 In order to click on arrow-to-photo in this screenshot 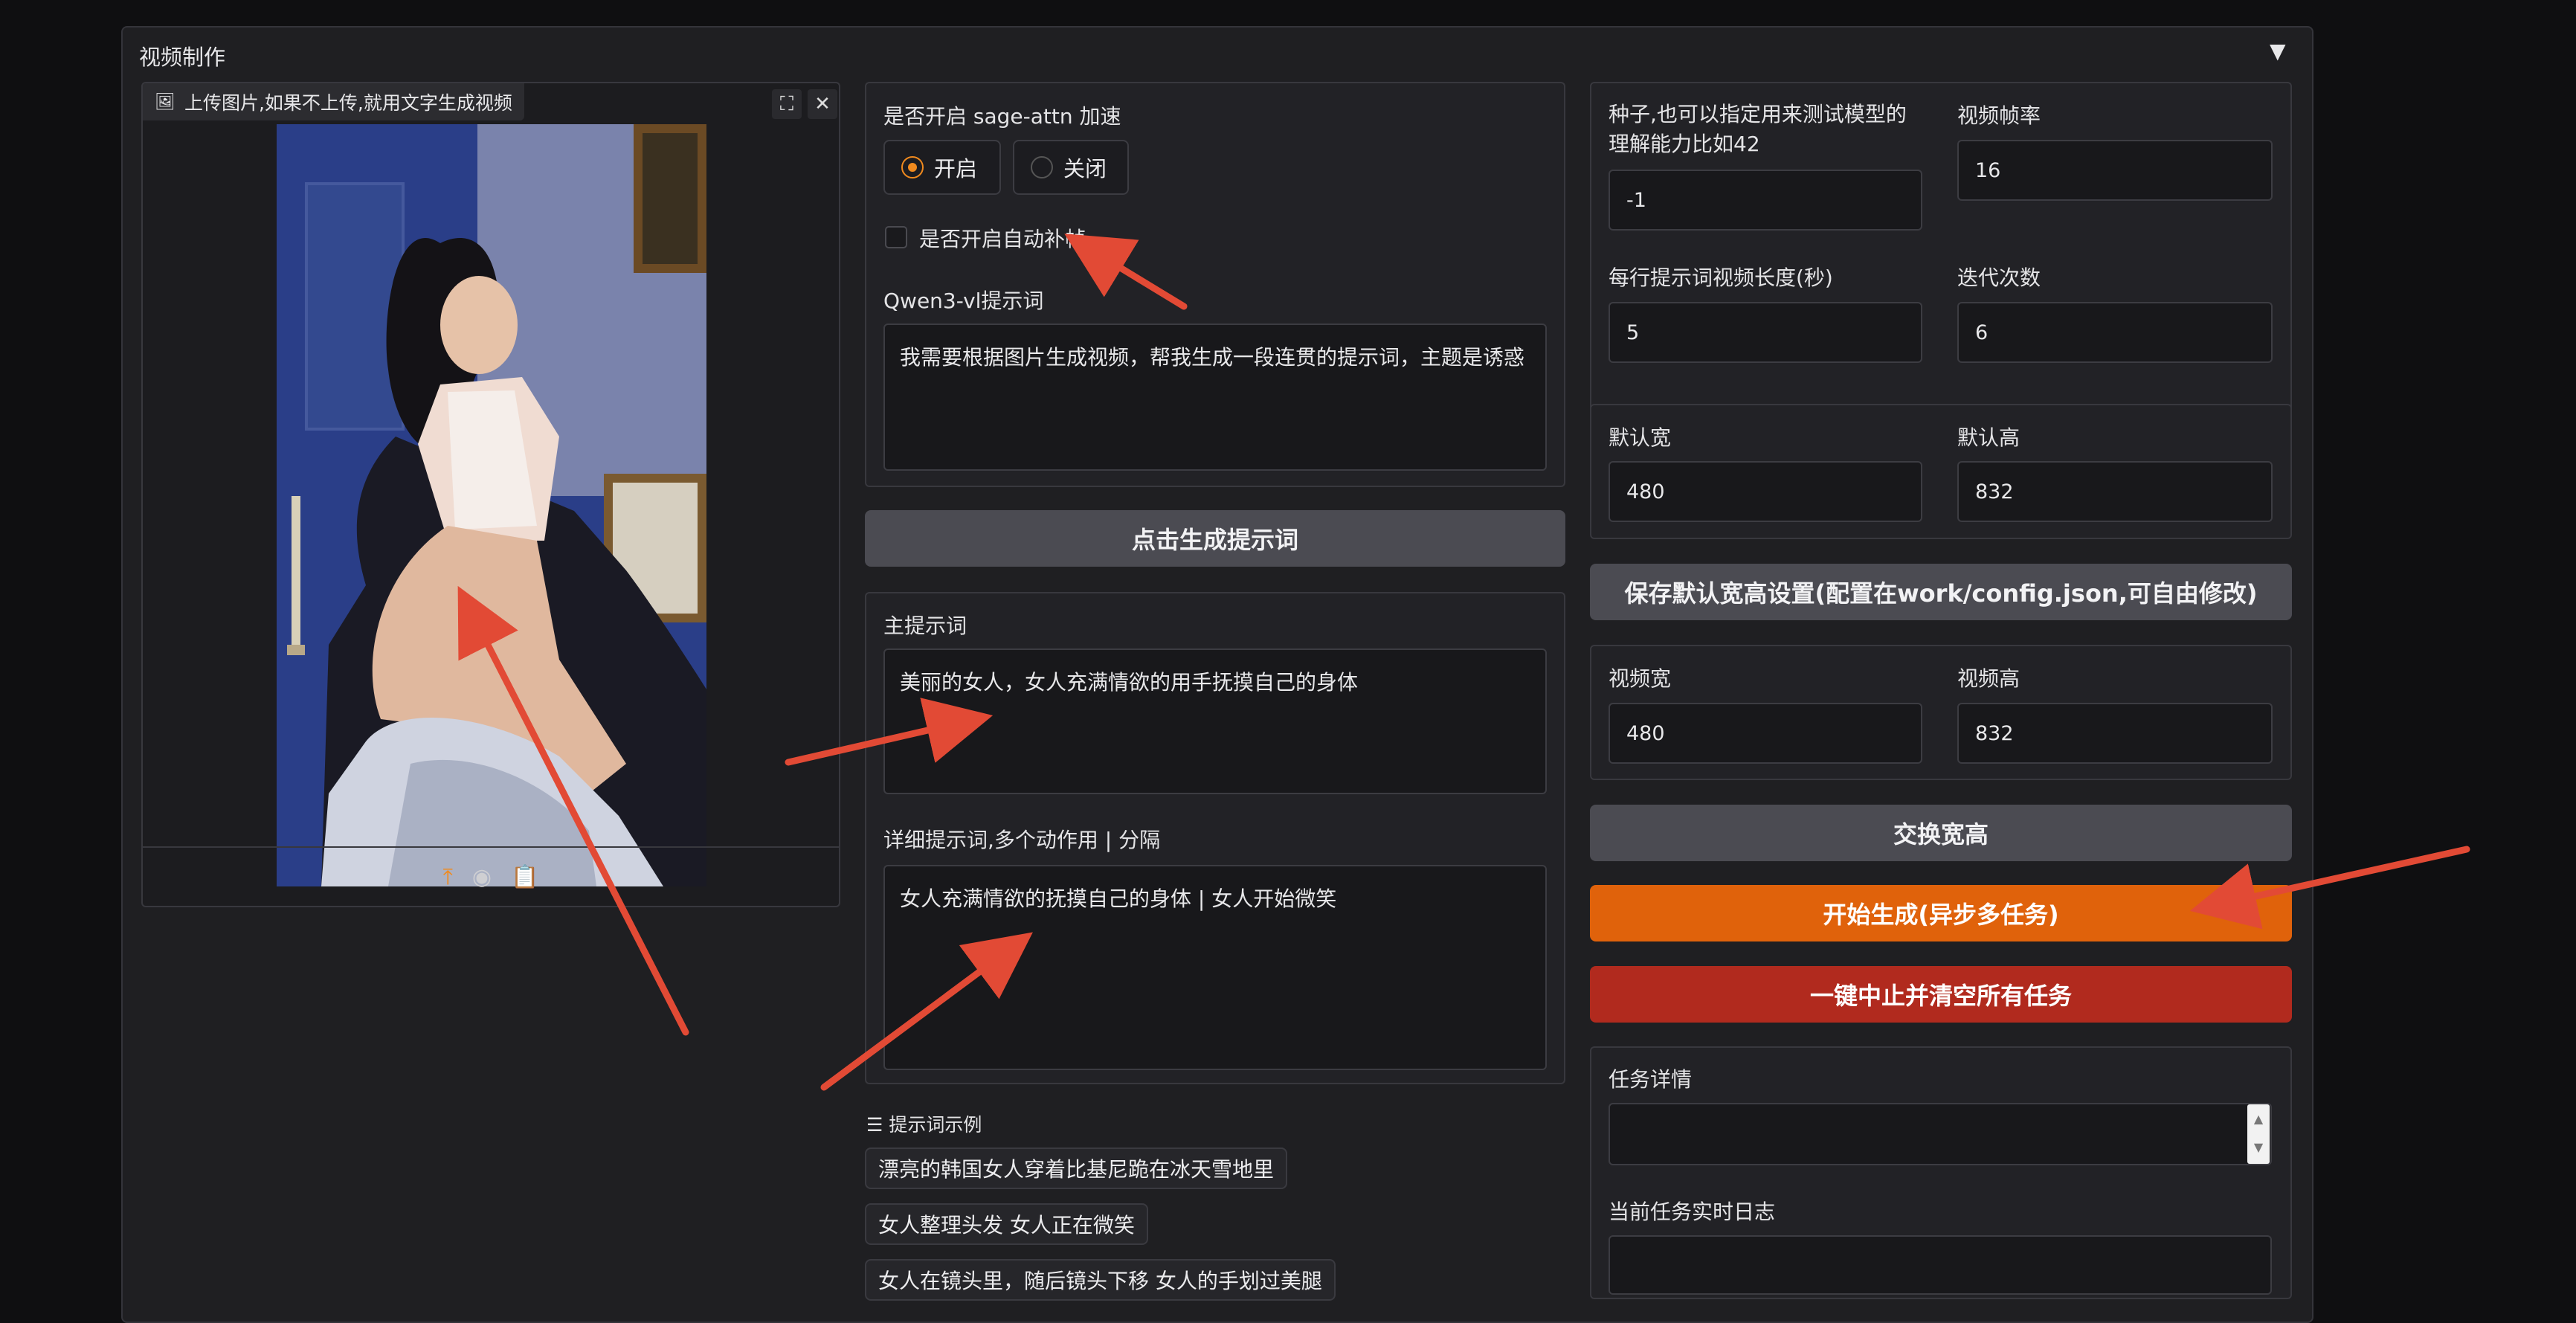, I will do `click(573, 810)`.